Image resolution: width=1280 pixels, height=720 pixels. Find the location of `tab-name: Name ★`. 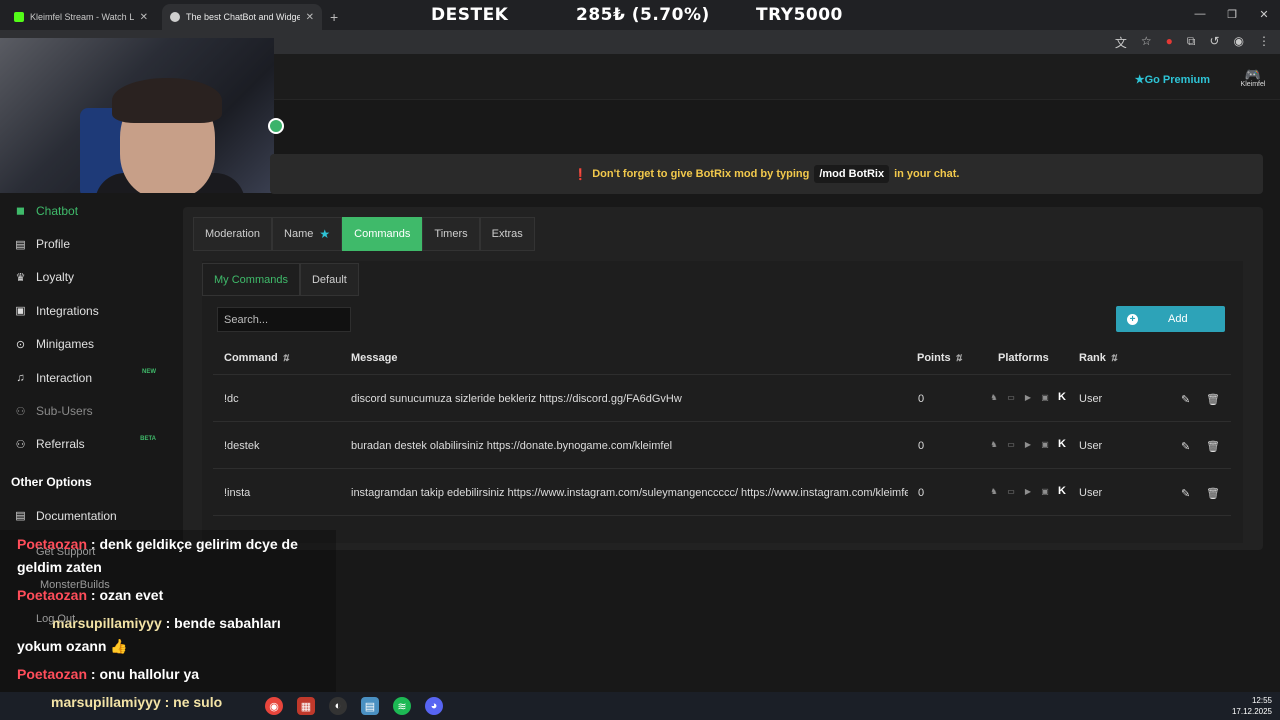

tab-name: Name ★ is located at coordinates (307, 234).